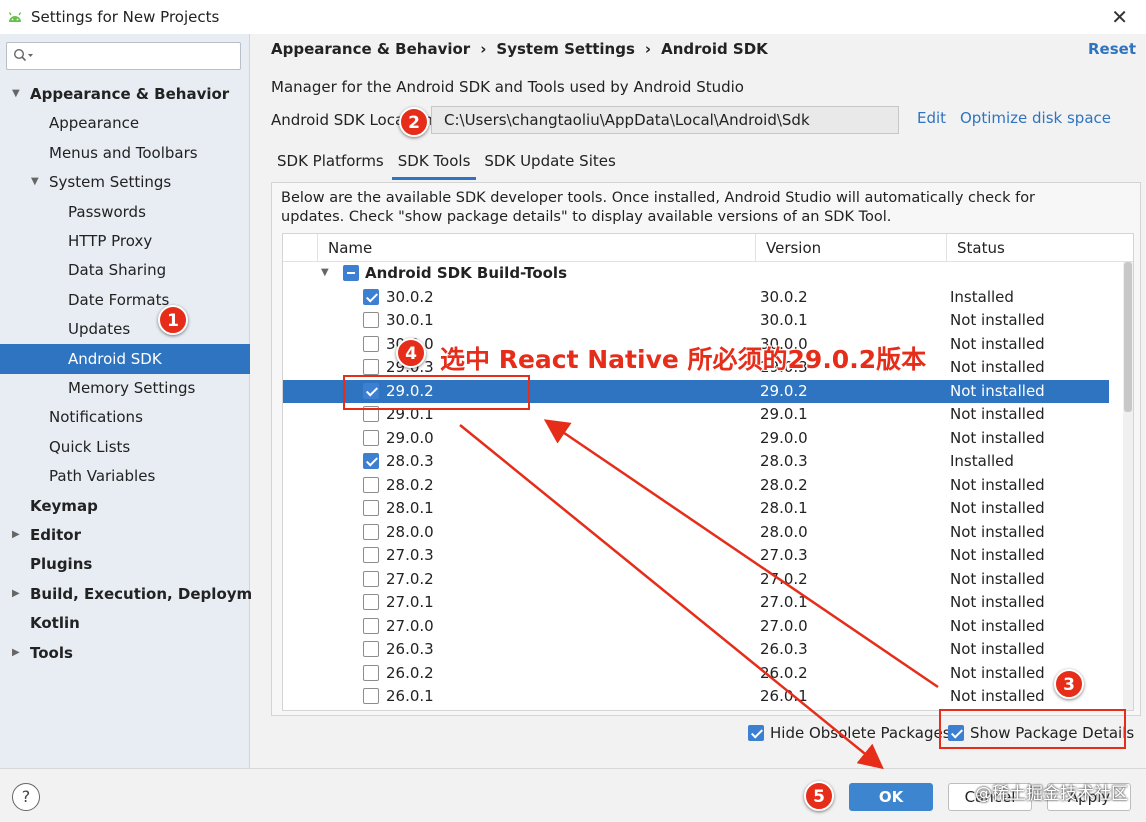 The height and width of the screenshot is (822, 1146). I want to click on sidebar-item: Passwords, so click(125, 212).